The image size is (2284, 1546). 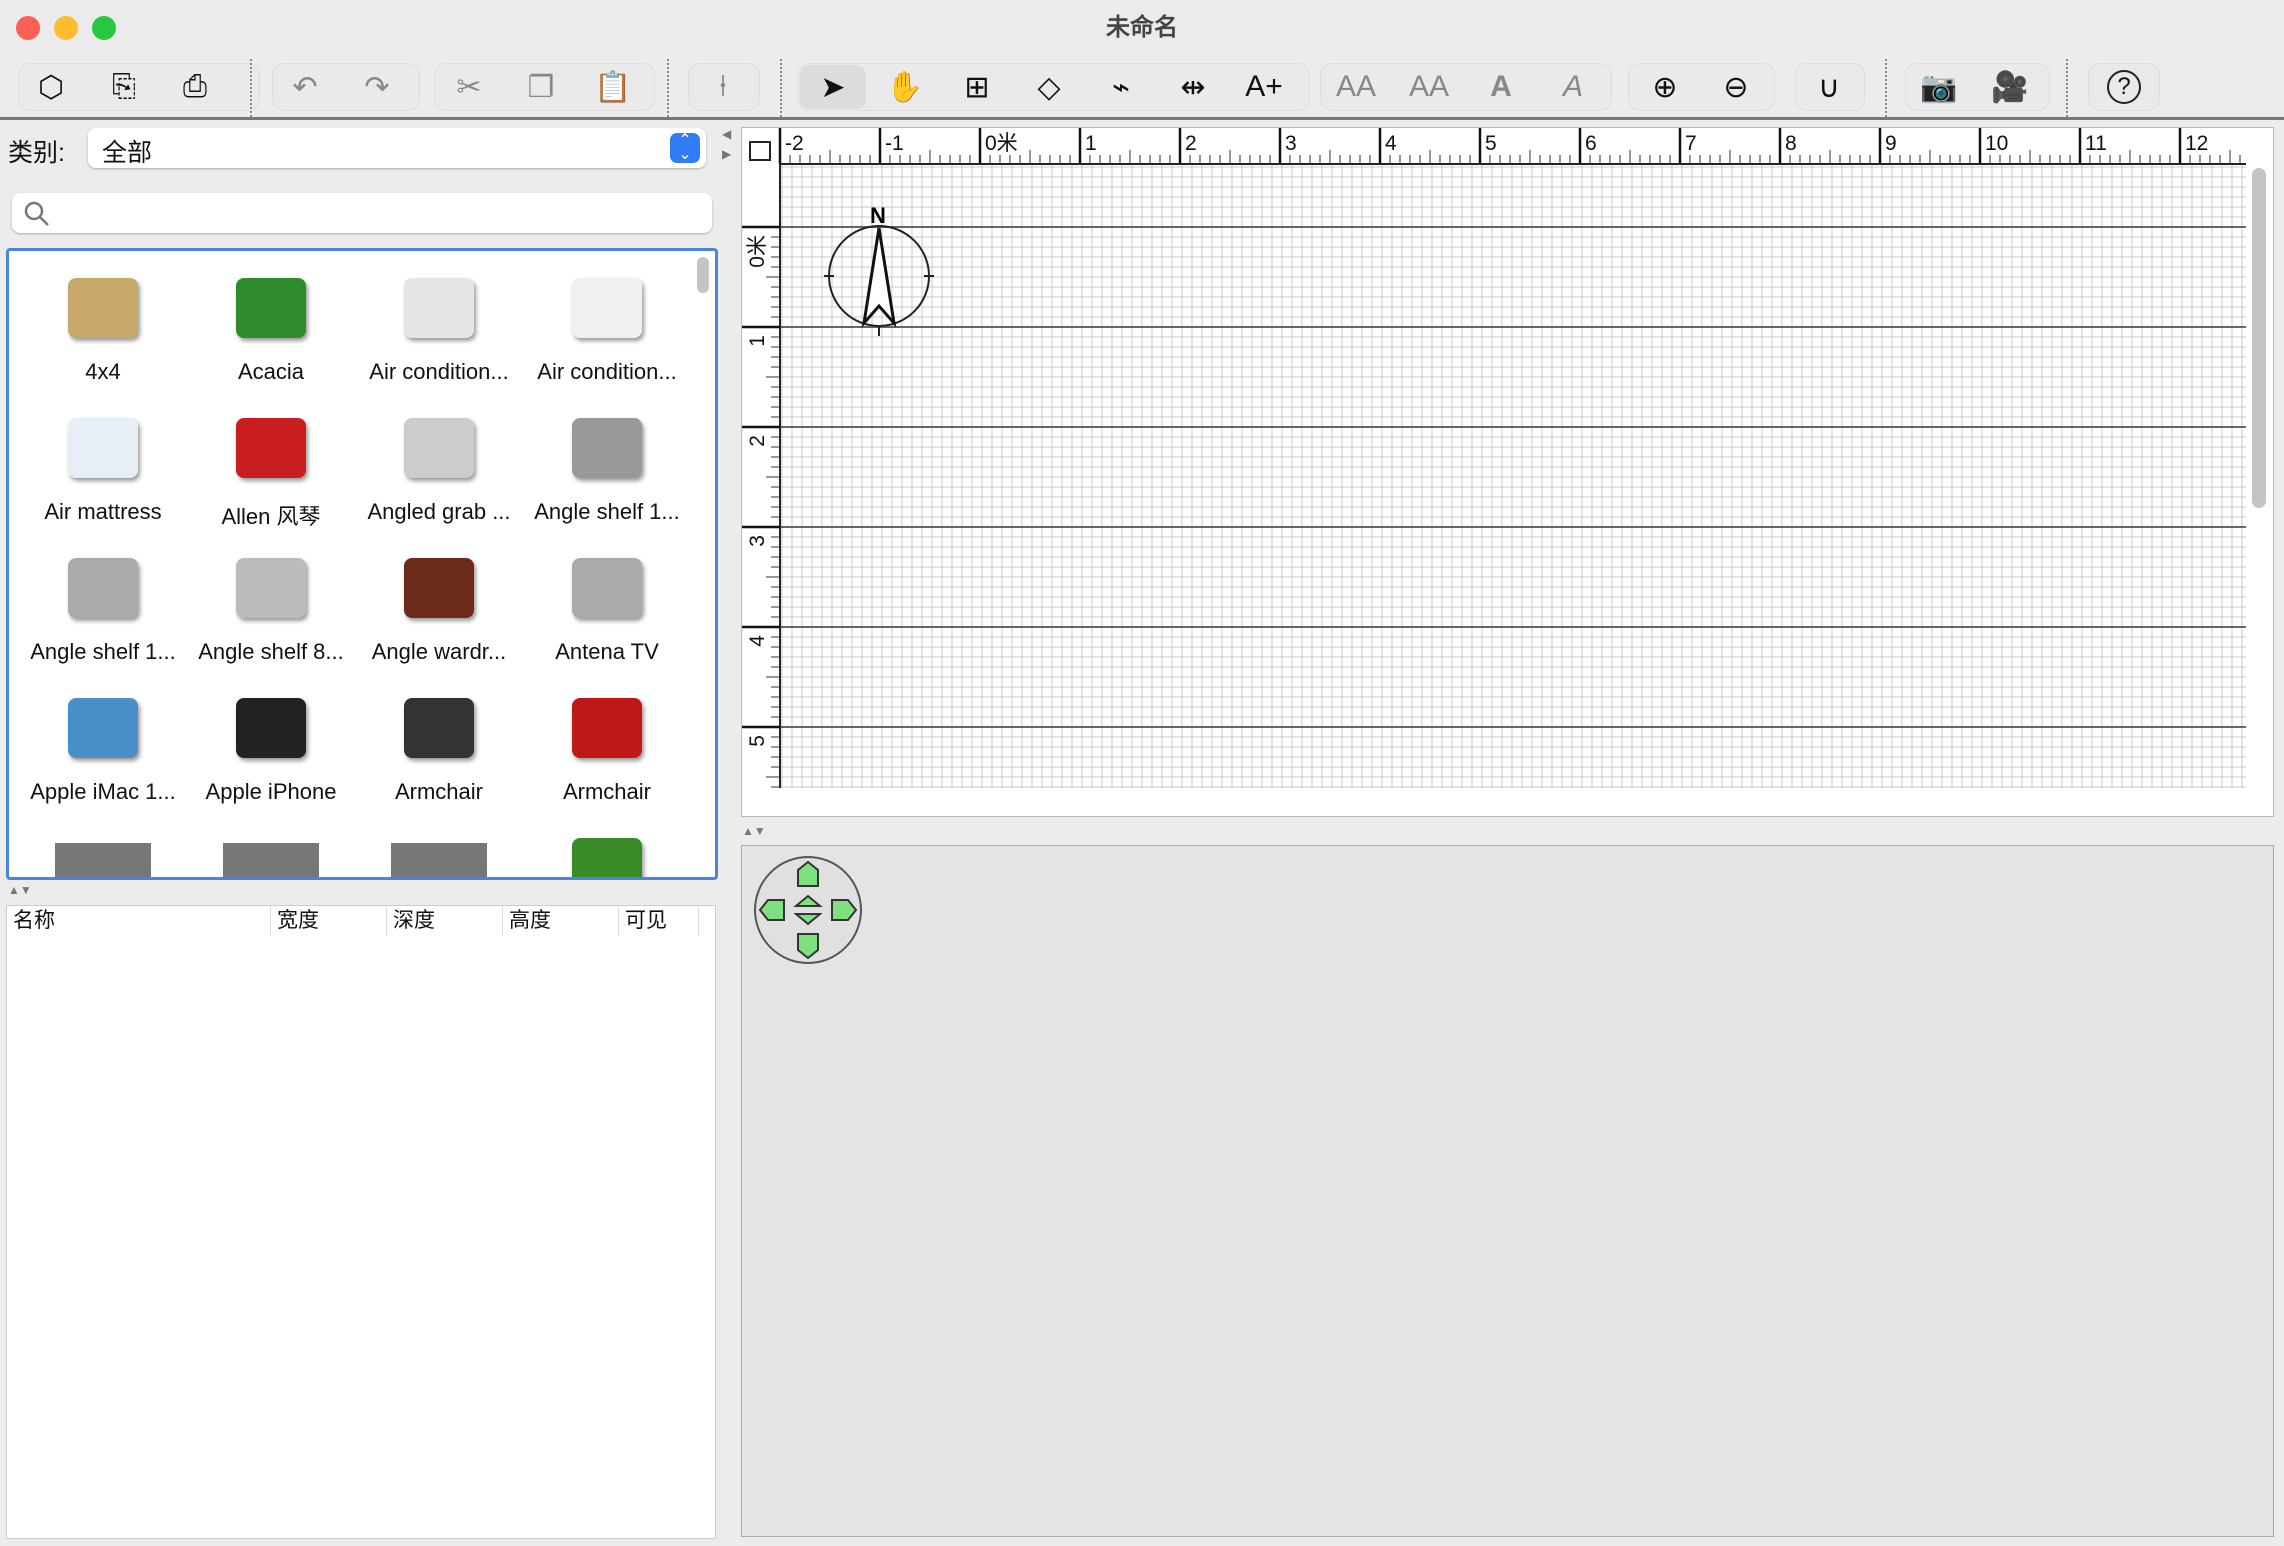 I want to click on increase-text-size-button: AA, so click(x=1356, y=87).